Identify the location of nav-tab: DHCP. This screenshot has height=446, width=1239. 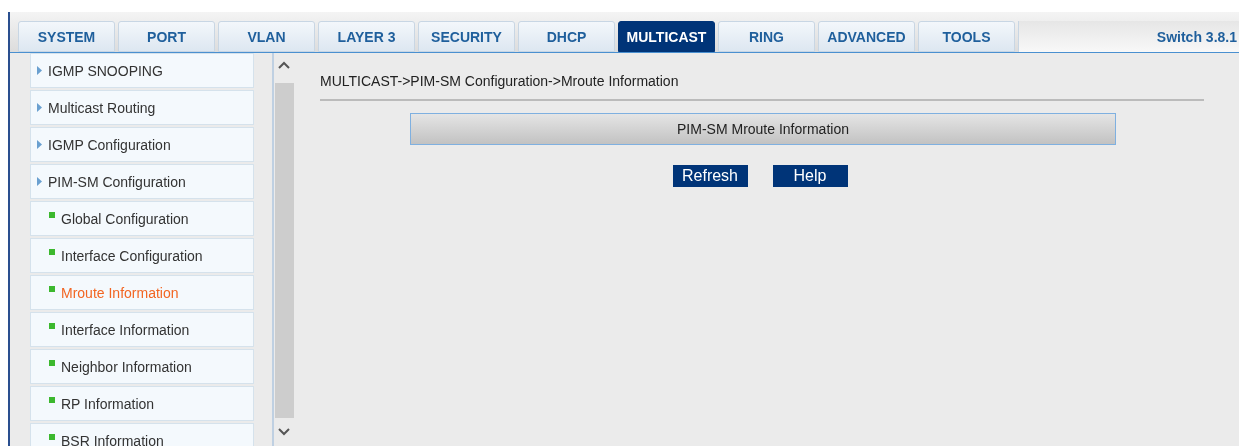
(566, 36).